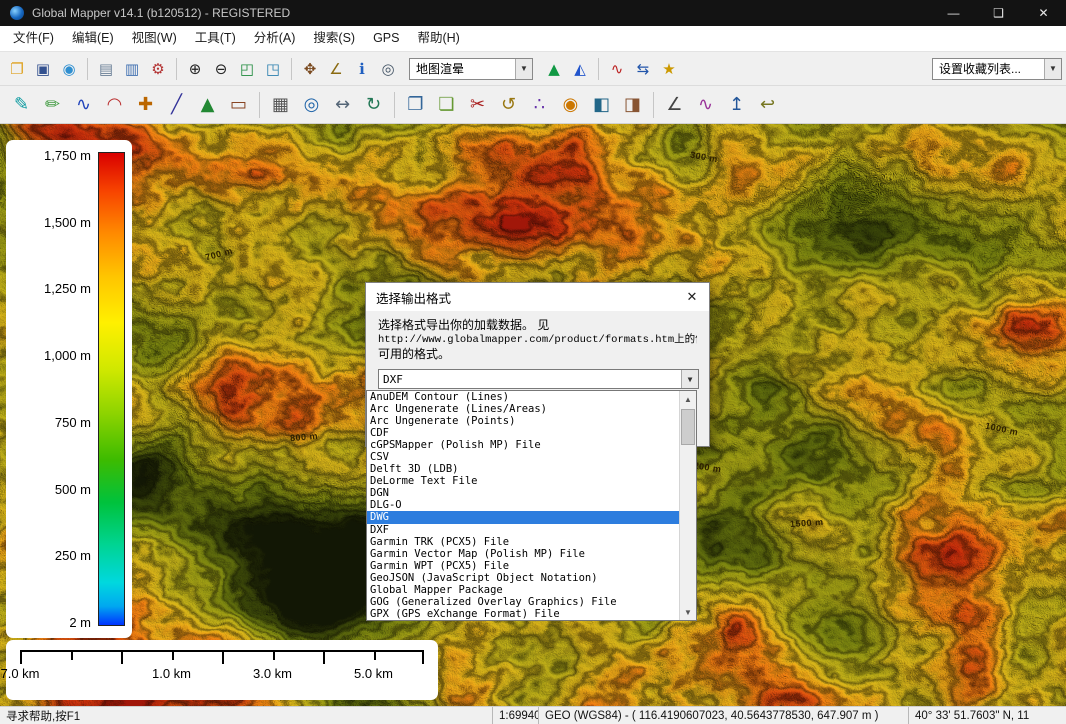 The width and height of the screenshot is (1066, 724). What do you see at coordinates (17, 69) in the screenshot?
I see `open-data-icon: ❐` at bounding box center [17, 69].